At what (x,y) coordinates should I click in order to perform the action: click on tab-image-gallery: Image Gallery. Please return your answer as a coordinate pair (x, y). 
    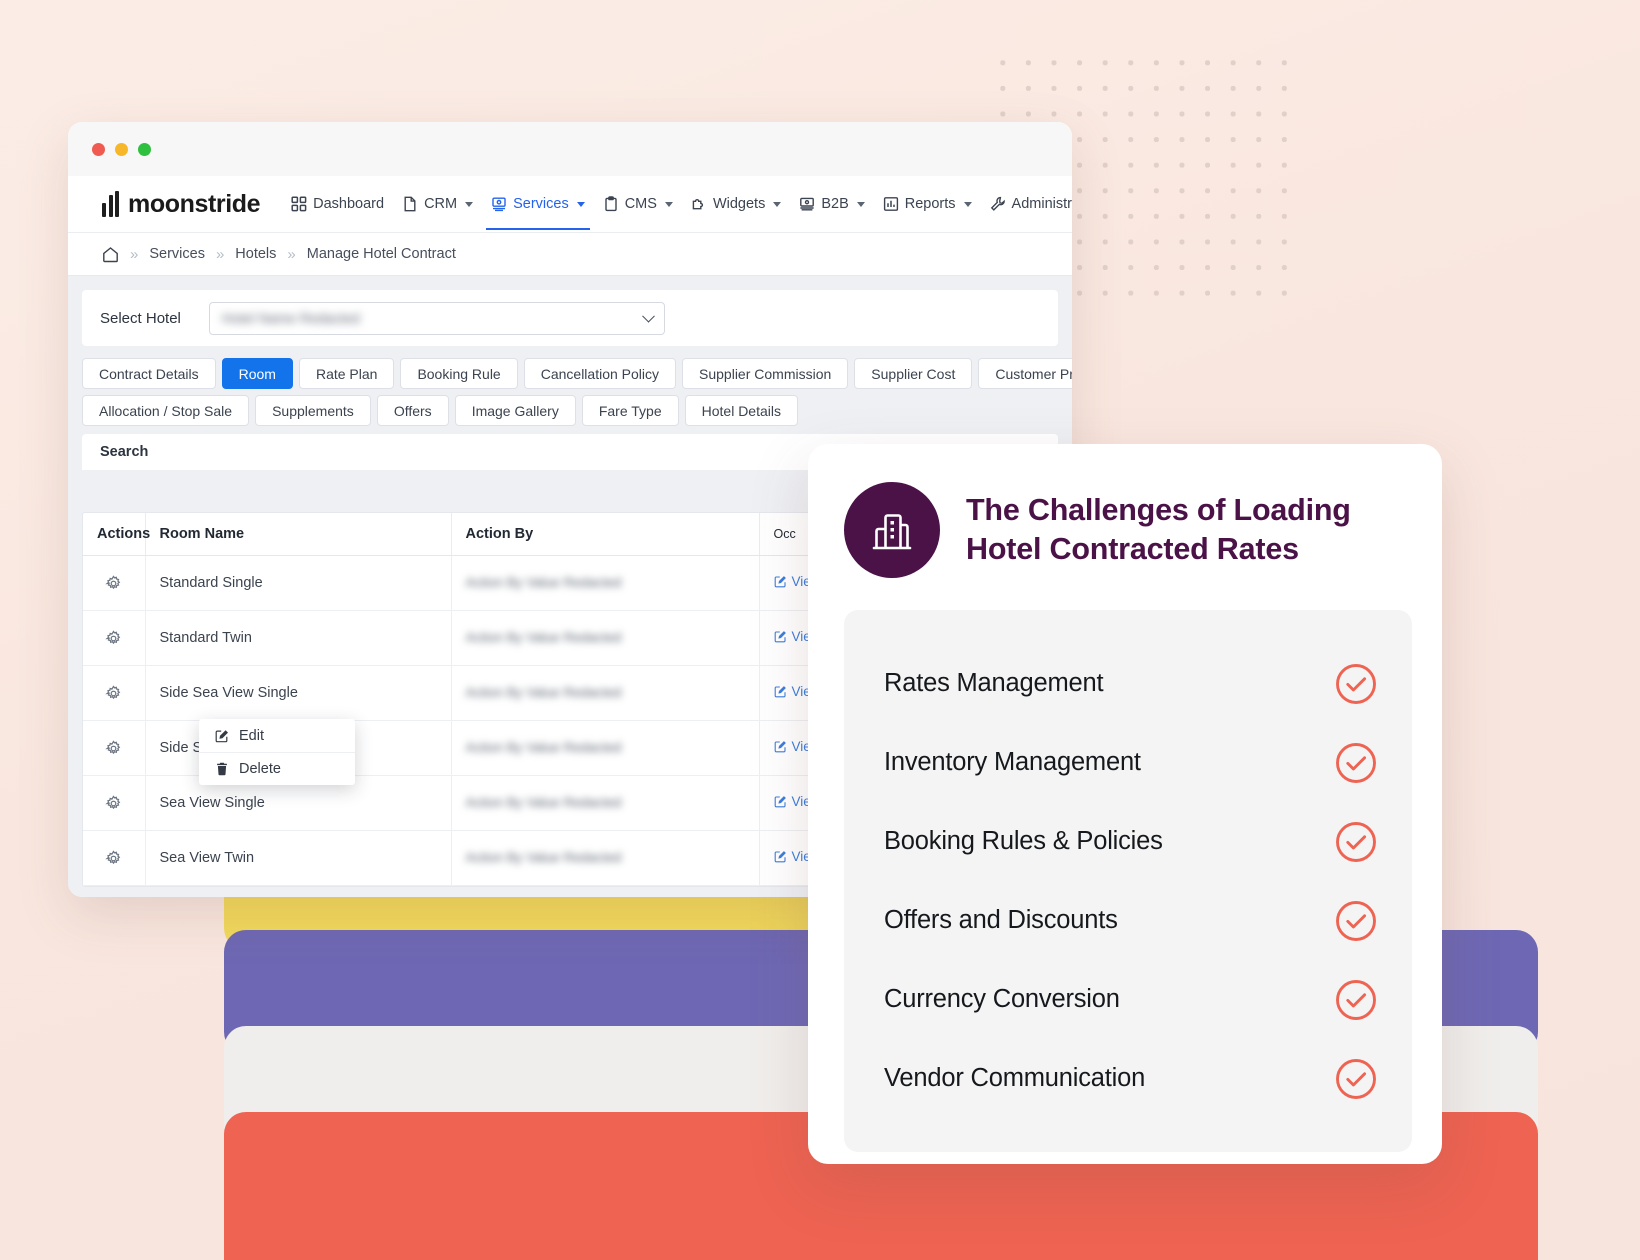
    Looking at the image, I should click on (515, 410).